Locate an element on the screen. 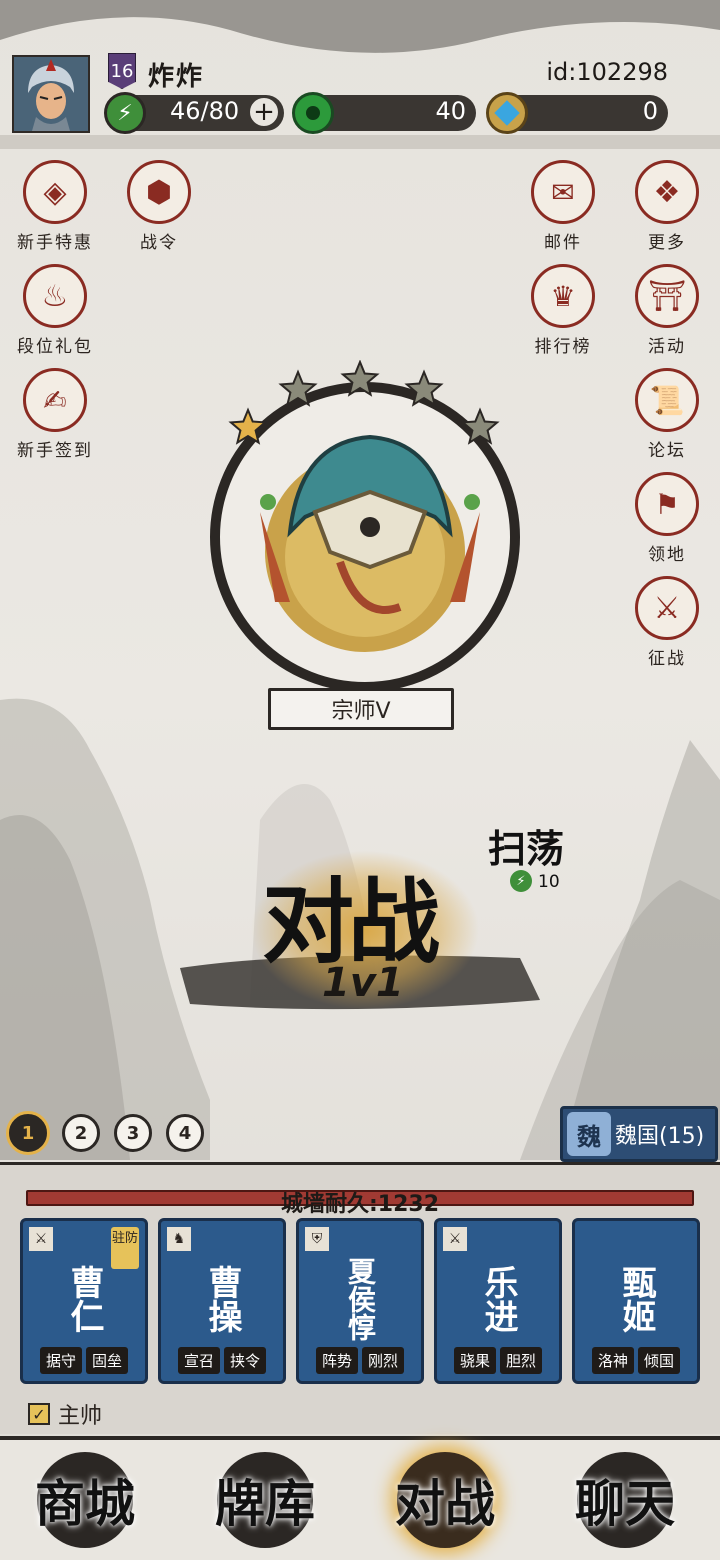 The height and width of the screenshot is (1560, 720). checkmark-icon: ✓ is located at coordinates (39, 1414).